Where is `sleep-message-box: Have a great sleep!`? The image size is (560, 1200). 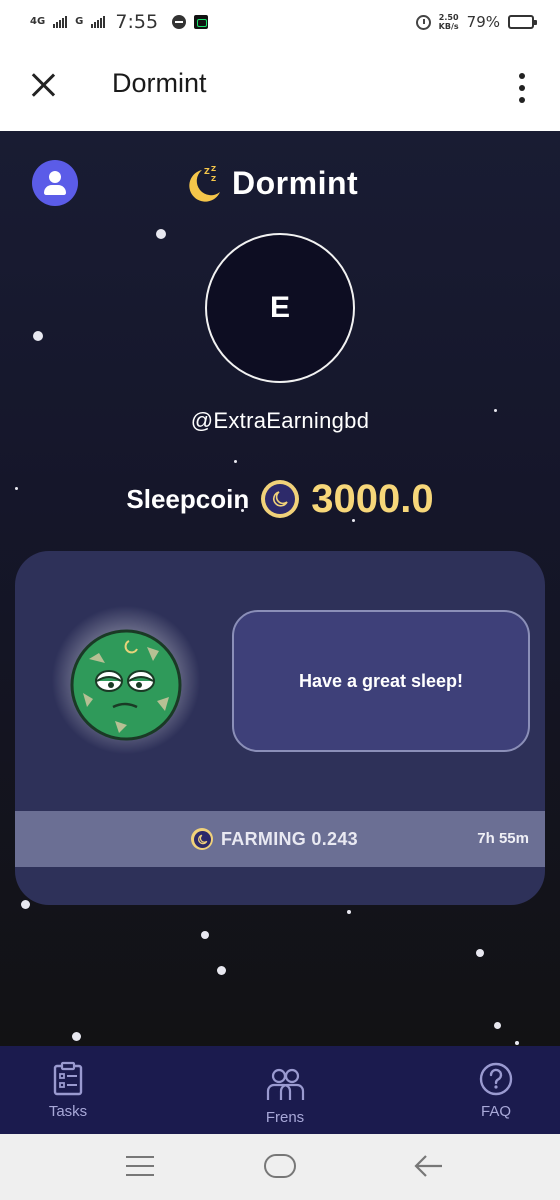 sleep-message-box: Have a great sleep! is located at coordinates (381, 681).